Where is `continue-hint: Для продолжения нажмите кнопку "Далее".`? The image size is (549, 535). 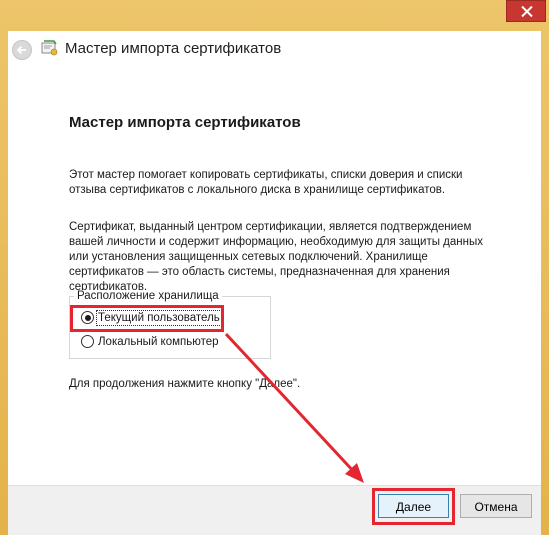 continue-hint: Для продолжения нажмите кнопку "Далее". is located at coordinates (185, 384).